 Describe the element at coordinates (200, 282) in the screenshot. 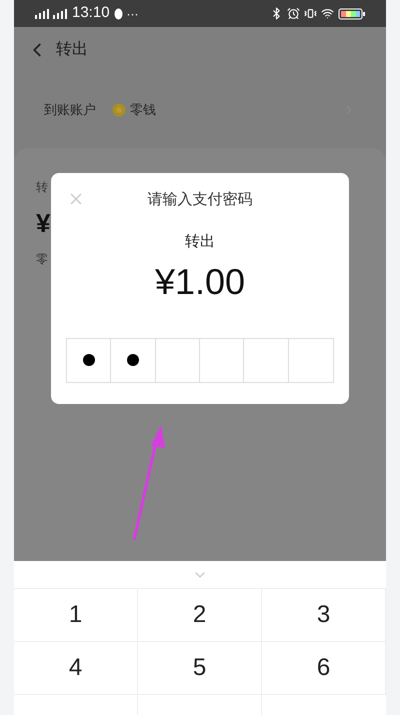

I see `amount-text: ¥1.00` at that location.